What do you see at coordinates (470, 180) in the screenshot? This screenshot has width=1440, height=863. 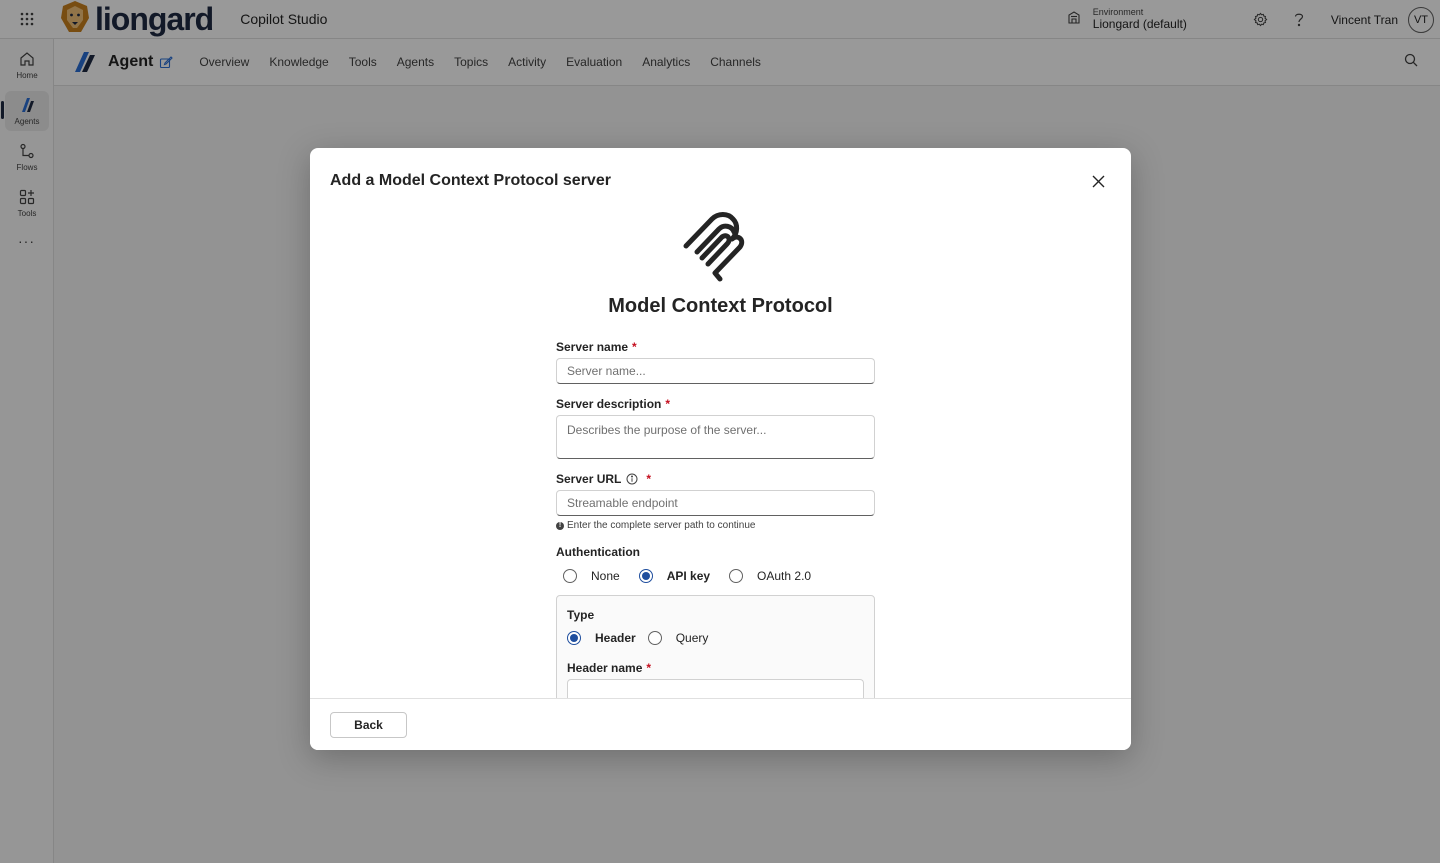 I see `dialog-title: Add a Model Context Protocol server` at bounding box center [470, 180].